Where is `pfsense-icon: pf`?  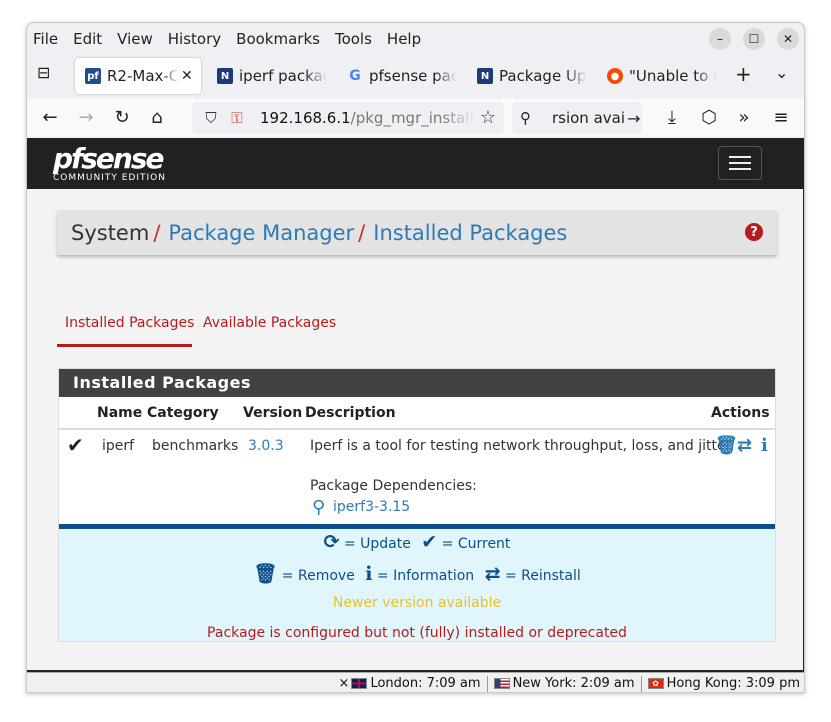
pfsense-icon: pf is located at coordinates (93, 76).